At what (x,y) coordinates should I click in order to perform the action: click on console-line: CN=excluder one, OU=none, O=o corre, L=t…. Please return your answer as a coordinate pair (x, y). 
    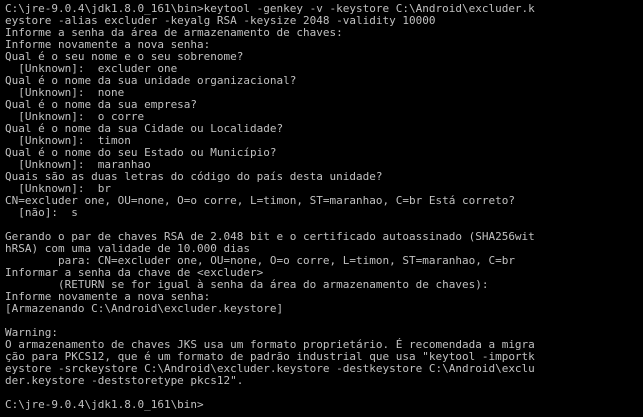
    Looking at the image, I should click on (260, 200).